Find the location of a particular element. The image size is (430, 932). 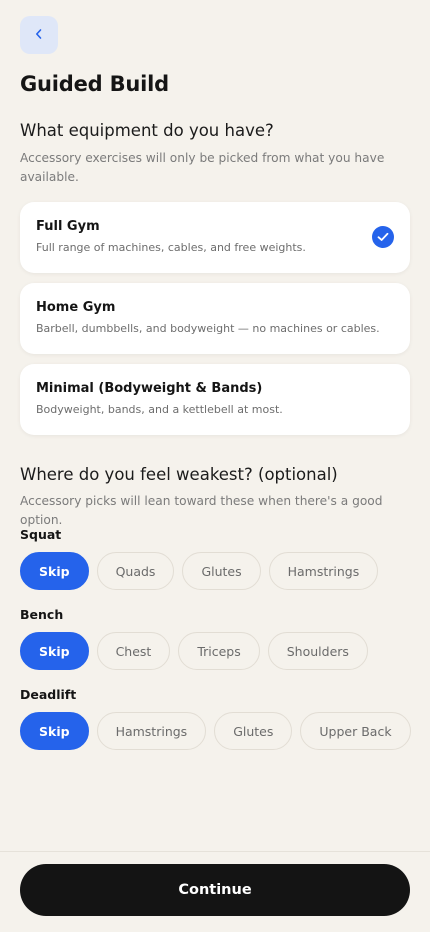

squat-chip-hamstrings: Hamstrings is located at coordinates (323, 571).